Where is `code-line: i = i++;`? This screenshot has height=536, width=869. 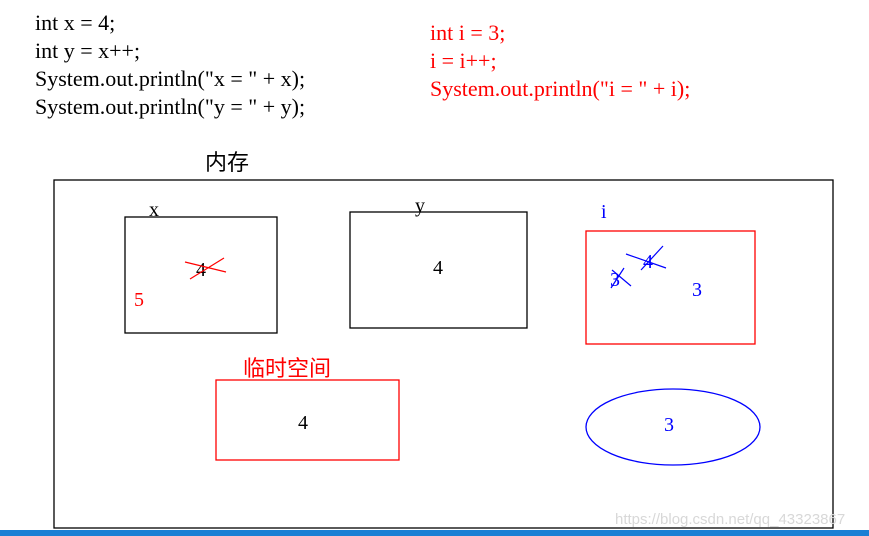
code-line: i = i++; is located at coordinates (463, 60).